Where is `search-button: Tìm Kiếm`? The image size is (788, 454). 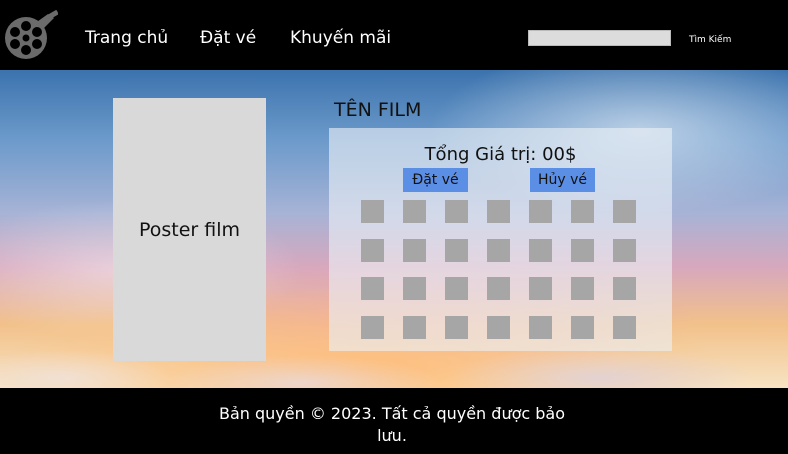
search-button: Tìm Kiếm is located at coordinates (710, 40).